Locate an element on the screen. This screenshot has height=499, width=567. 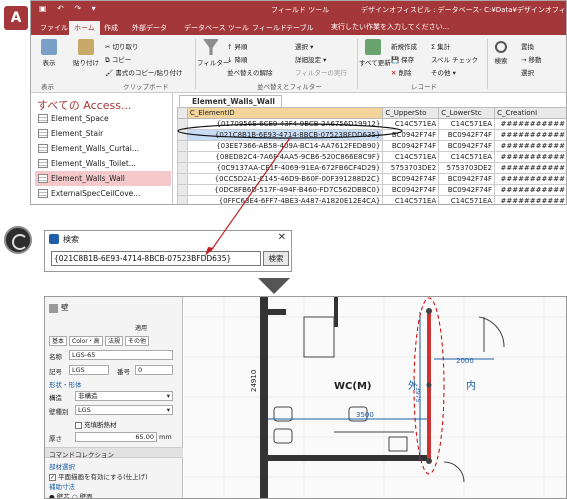
goto-button: → 移動 is located at coordinates (531, 59).